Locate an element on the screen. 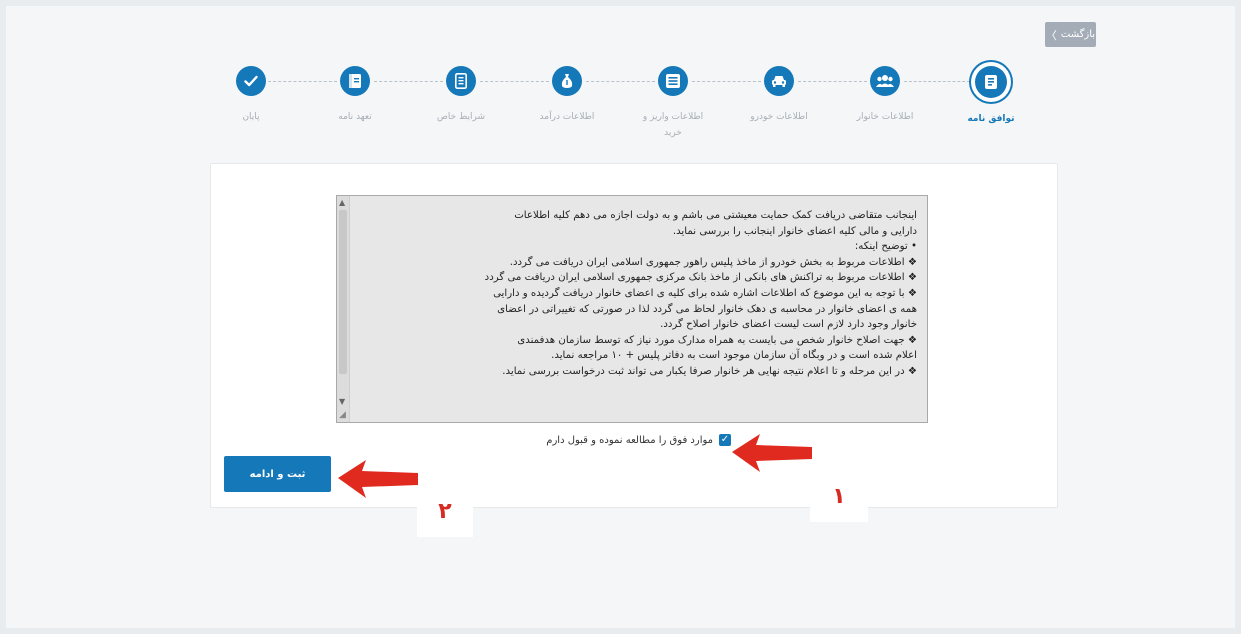 The height and width of the screenshot is (634, 1241). terms-scrollbar: ▲ ▼ is located at coordinates (343, 309).